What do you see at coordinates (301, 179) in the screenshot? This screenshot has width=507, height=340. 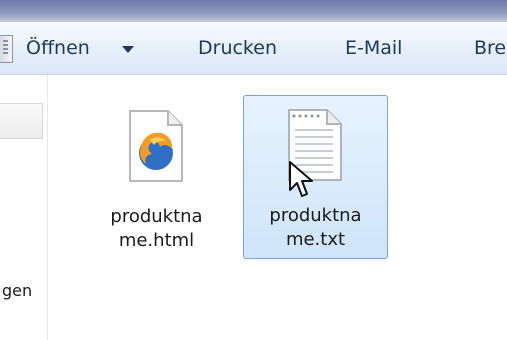 I see `mouse-cursor-icon` at bounding box center [301, 179].